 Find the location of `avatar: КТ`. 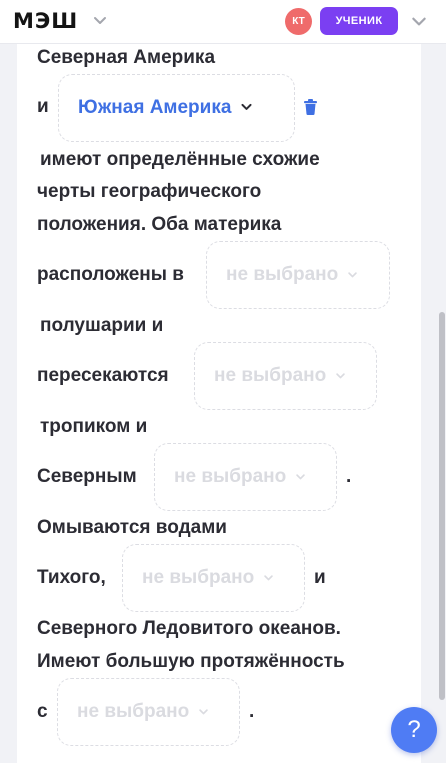

avatar: КТ is located at coordinates (298, 21).